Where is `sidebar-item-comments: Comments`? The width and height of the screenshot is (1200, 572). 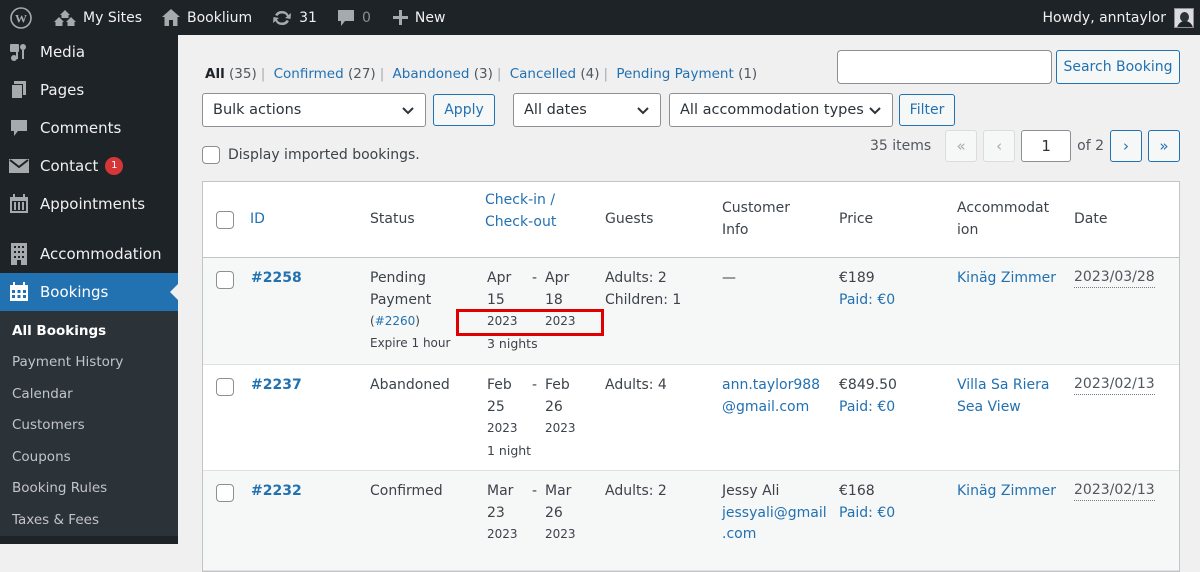 sidebar-item-comments: Comments is located at coordinates (89, 128).